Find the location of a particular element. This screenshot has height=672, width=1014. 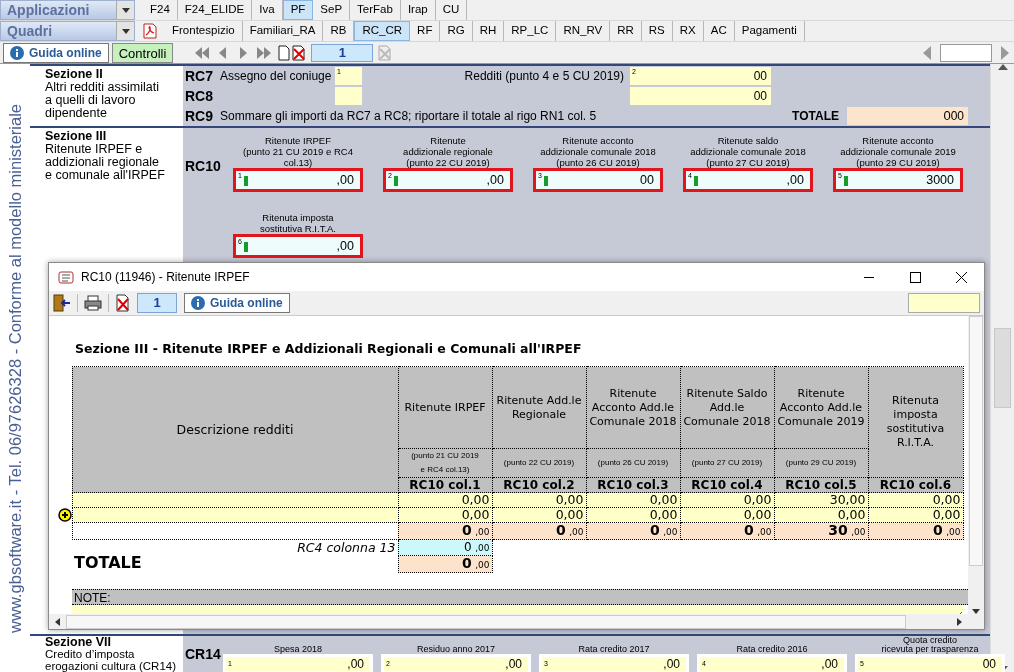

field-label: Quota credito ricevuta per trasparenza is located at coordinates (930, 645).